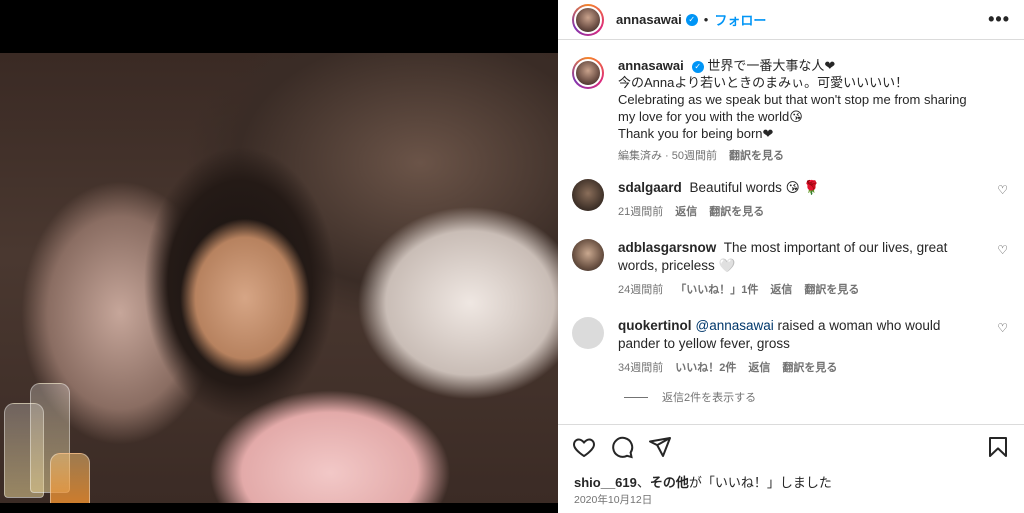 The image size is (1024, 513). Describe the element at coordinates (660, 447) in the screenshot. I see `share-icon` at that location.